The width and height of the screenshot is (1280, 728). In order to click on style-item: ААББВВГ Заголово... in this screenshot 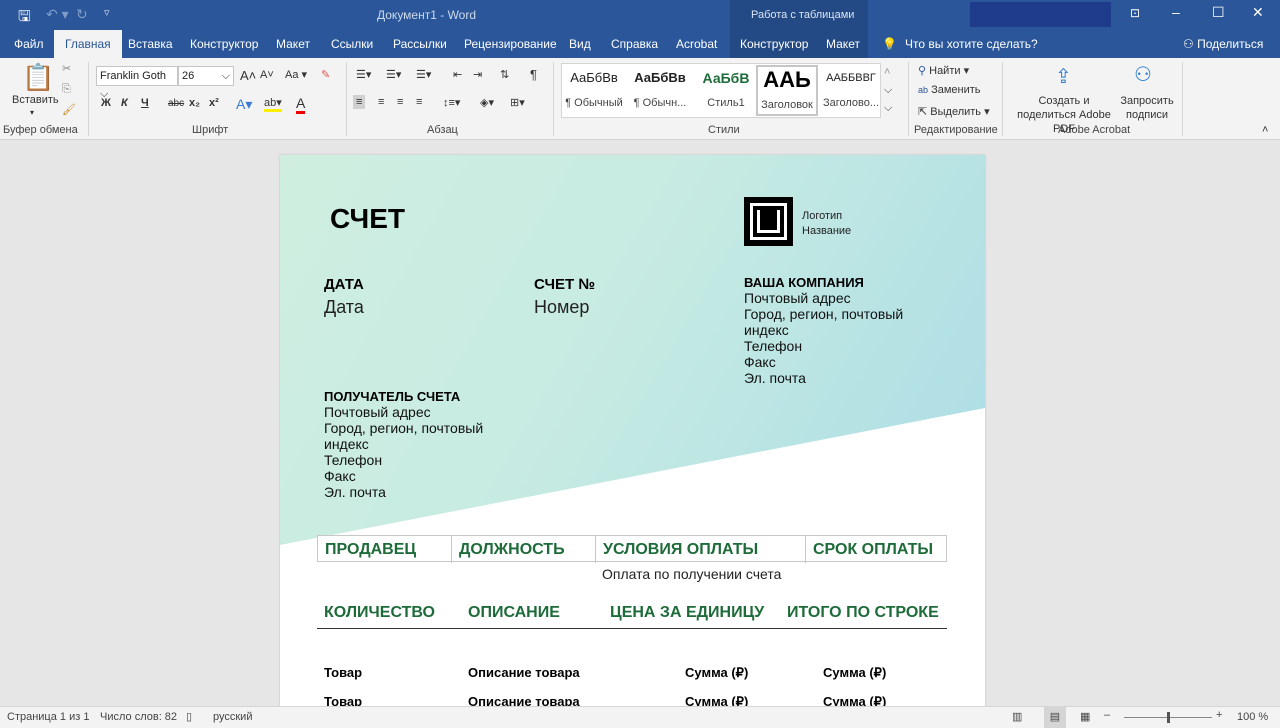, I will do `click(851, 90)`.